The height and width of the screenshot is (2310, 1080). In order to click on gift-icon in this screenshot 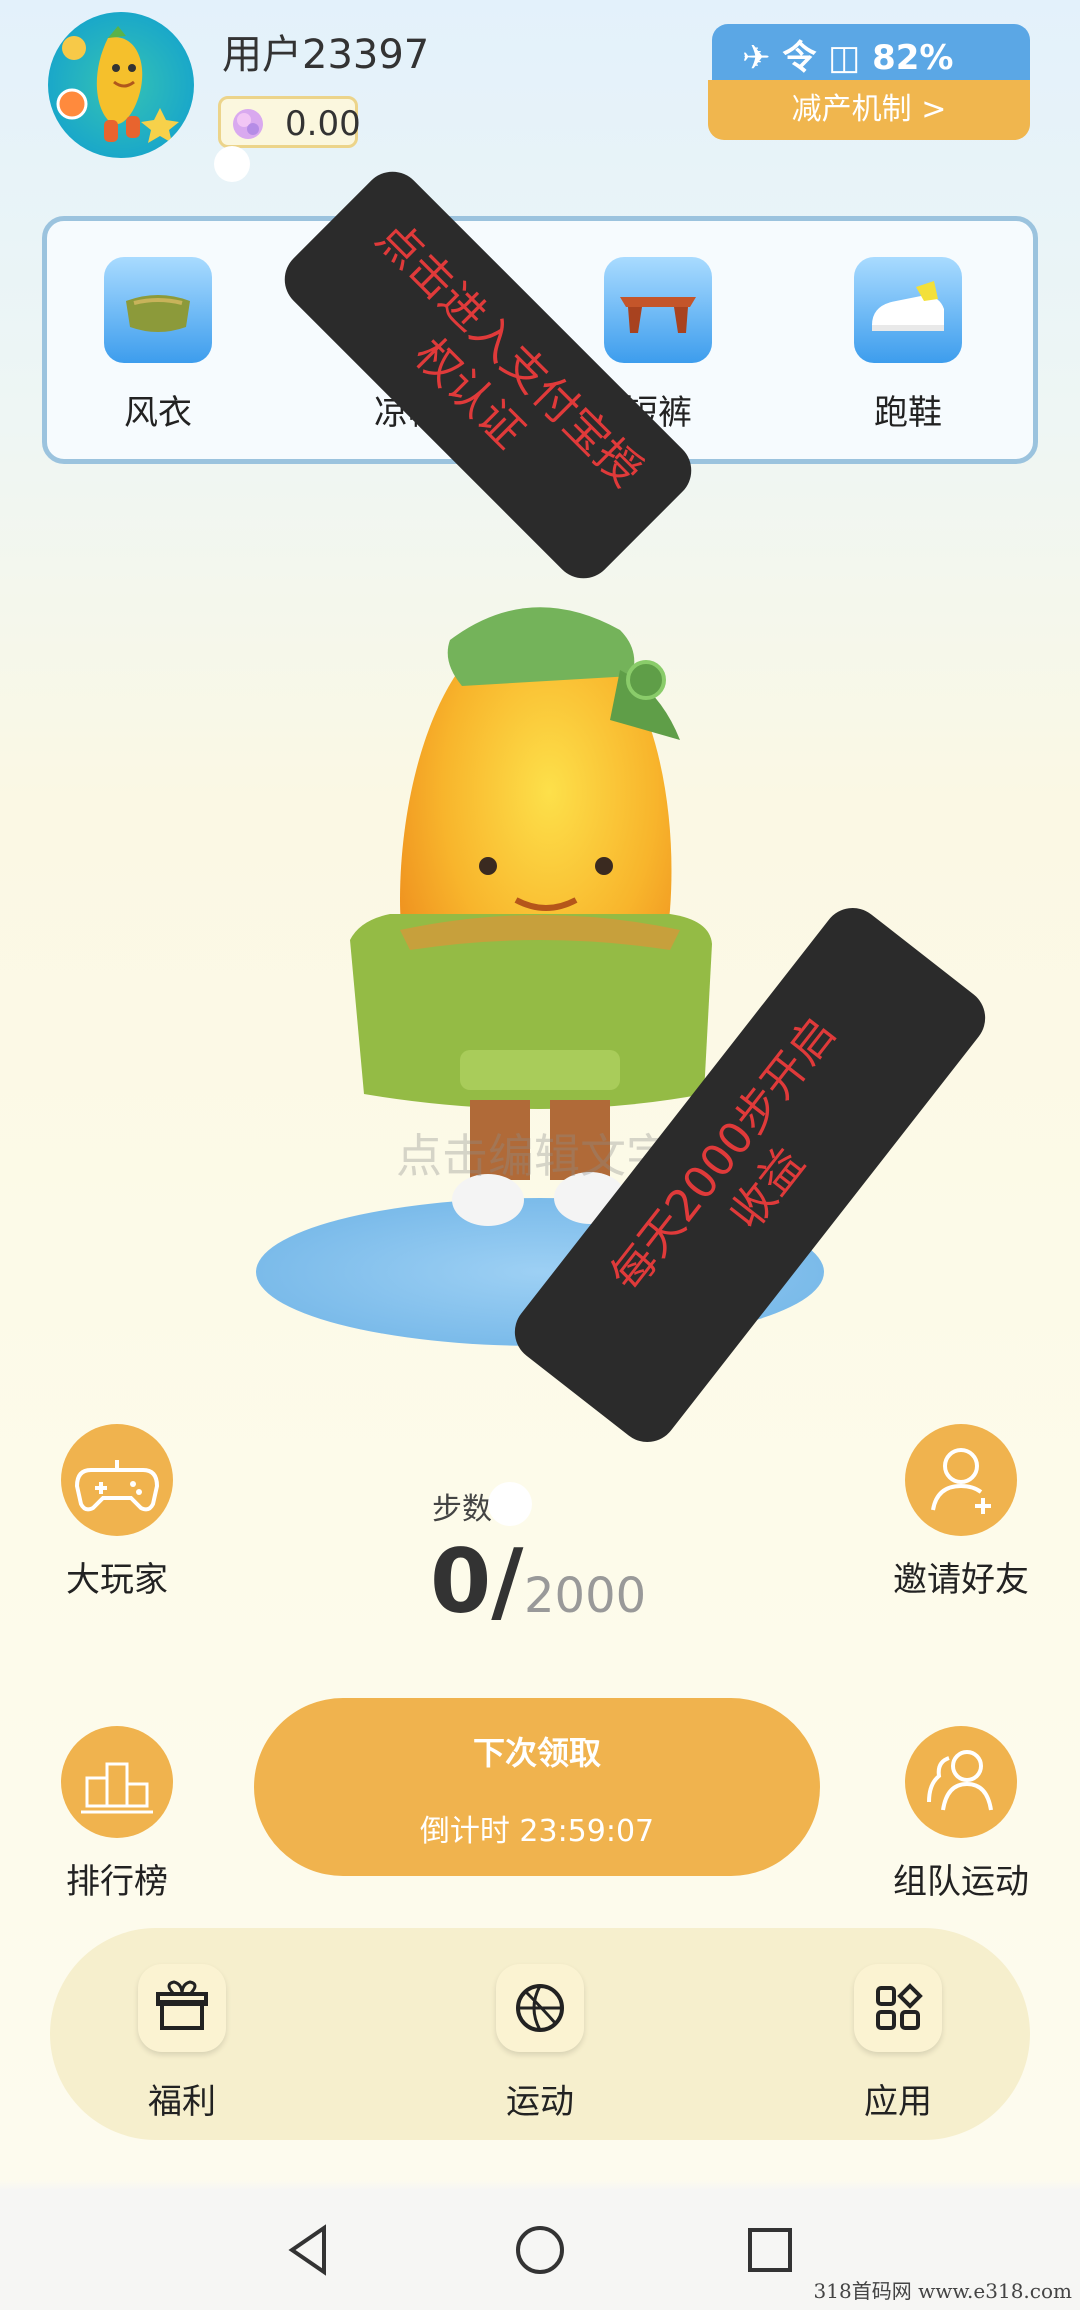, I will do `click(182, 2008)`.